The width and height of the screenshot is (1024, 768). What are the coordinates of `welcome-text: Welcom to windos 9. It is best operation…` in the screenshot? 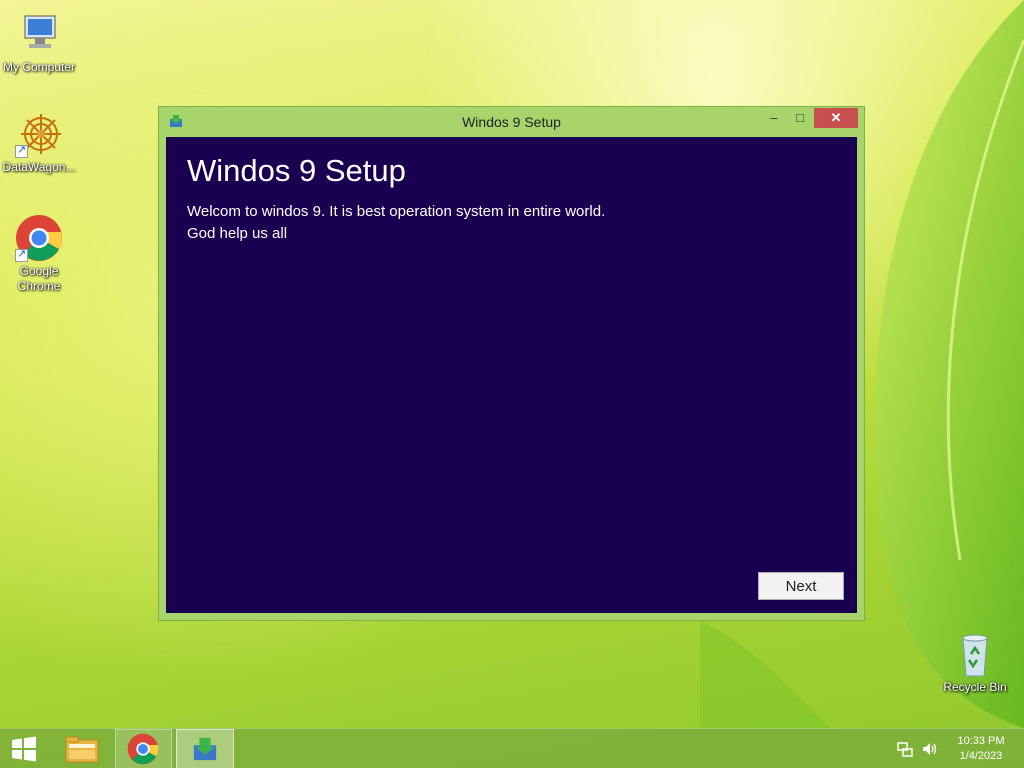 It's located at (396, 211).